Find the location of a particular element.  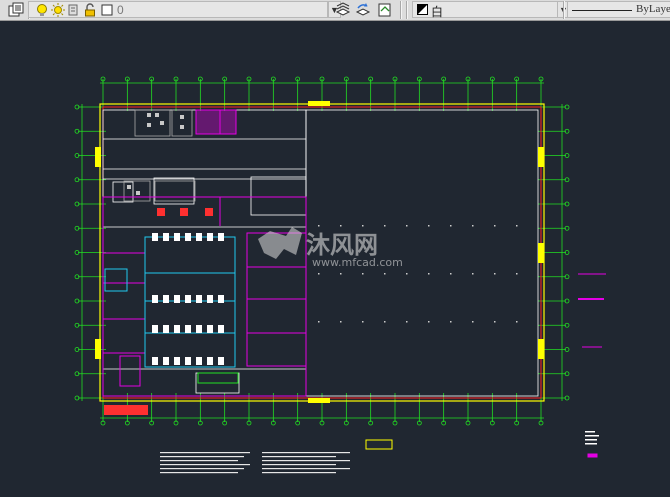

bulb-icon is located at coordinates (42, 10).